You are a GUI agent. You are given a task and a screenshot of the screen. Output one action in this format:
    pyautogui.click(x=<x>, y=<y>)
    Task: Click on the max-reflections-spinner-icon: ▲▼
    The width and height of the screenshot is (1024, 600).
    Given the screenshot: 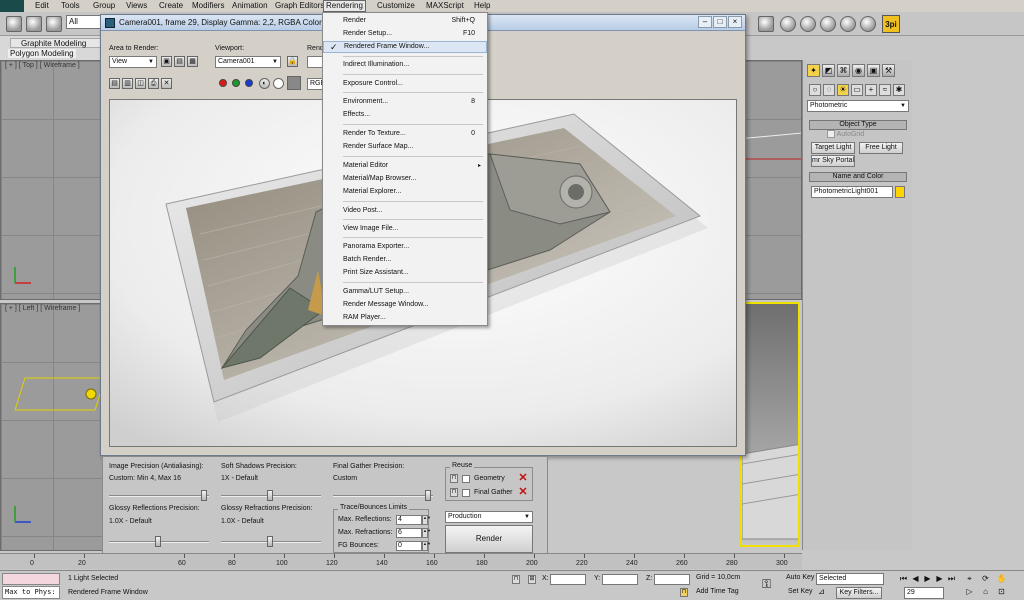 What is the action you would take?
    pyautogui.click(x=426, y=520)
    